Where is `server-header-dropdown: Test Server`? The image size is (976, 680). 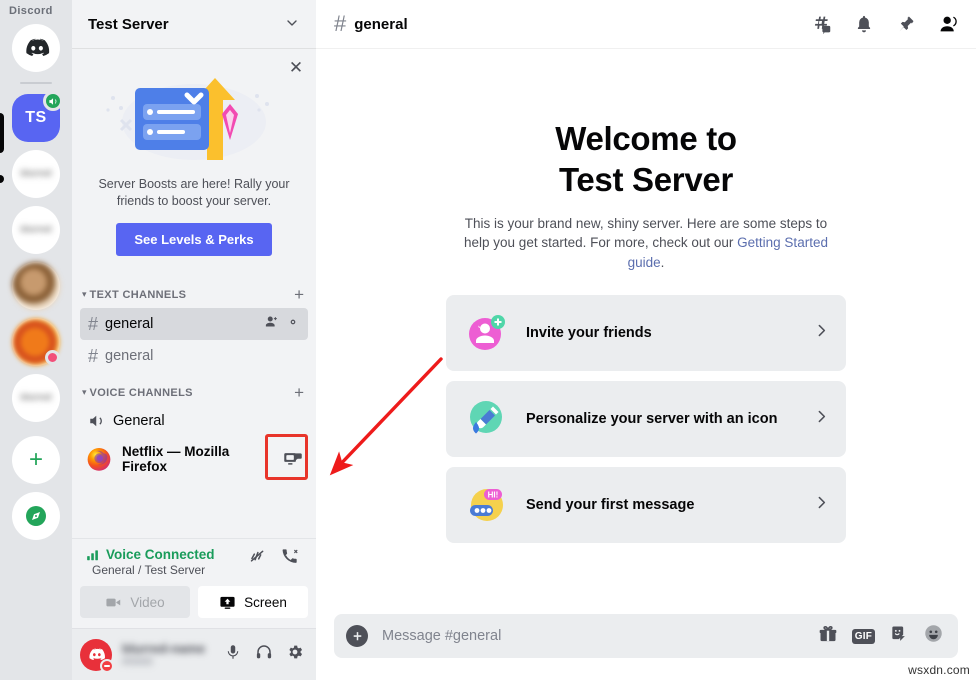 server-header-dropdown: Test Server is located at coordinates (194, 24).